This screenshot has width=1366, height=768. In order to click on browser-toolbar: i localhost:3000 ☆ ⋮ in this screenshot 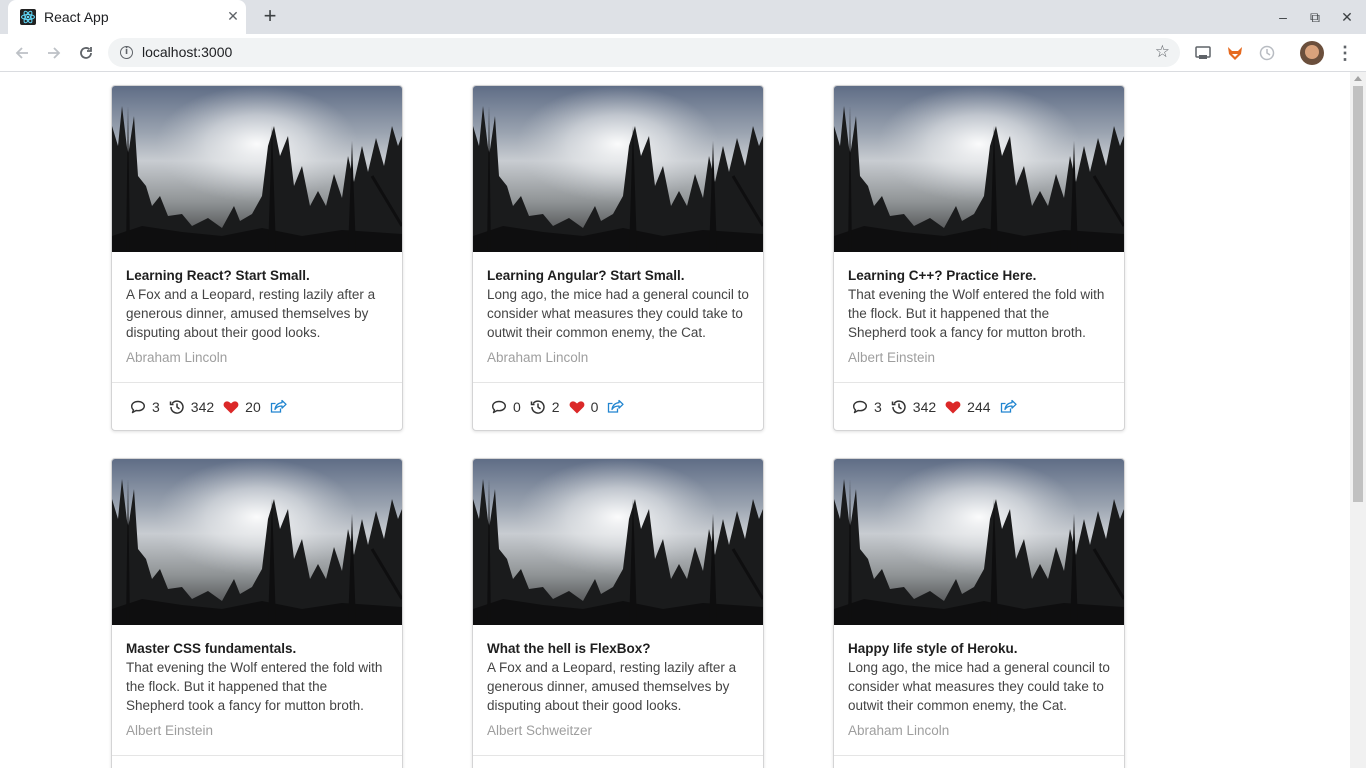, I will do `click(683, 53)`.